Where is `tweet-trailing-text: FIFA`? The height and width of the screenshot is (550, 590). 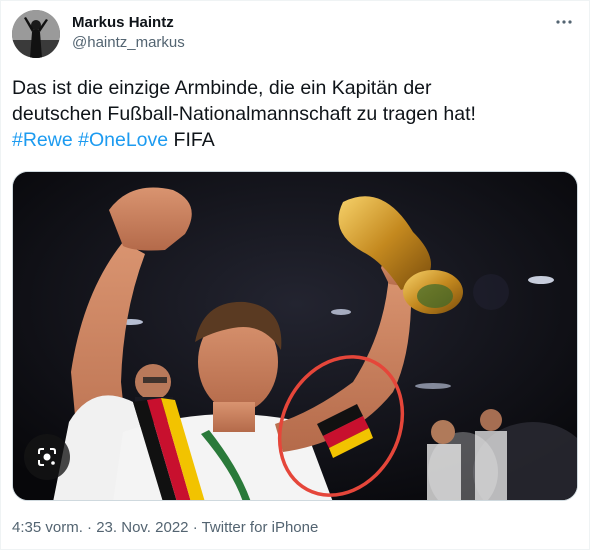
tweet-trailing-text: FIFA is located at coordinates (194, 140).